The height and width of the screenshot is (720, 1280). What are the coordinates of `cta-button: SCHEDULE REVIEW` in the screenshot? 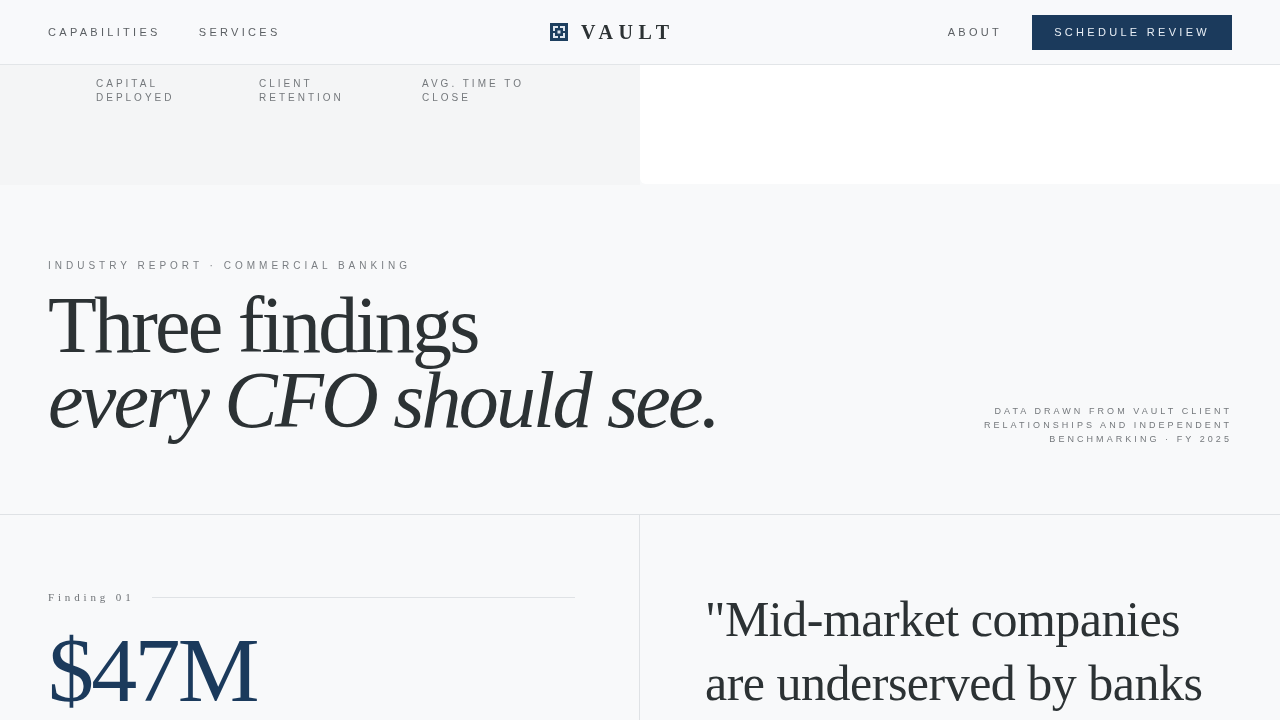 It's located at (1132, 32).